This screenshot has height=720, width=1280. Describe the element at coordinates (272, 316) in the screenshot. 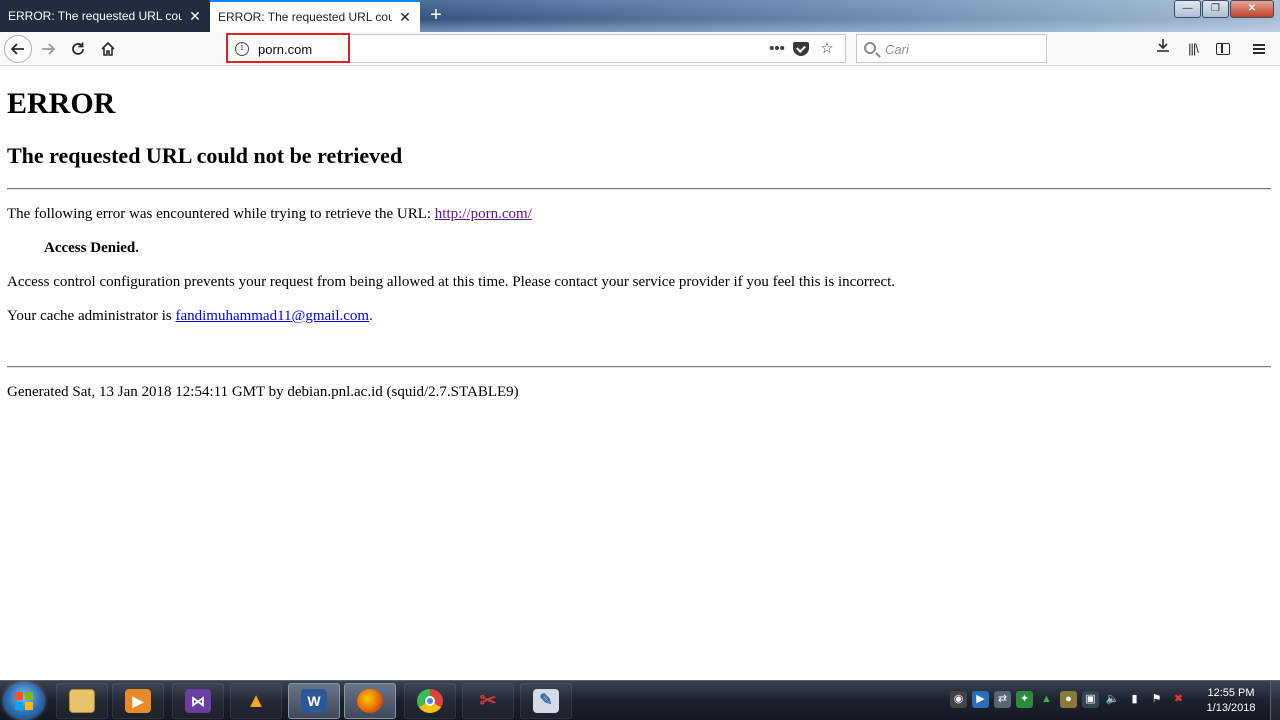

I see `admin-email-link: fandimuhammad11@gmail.com` at that location.